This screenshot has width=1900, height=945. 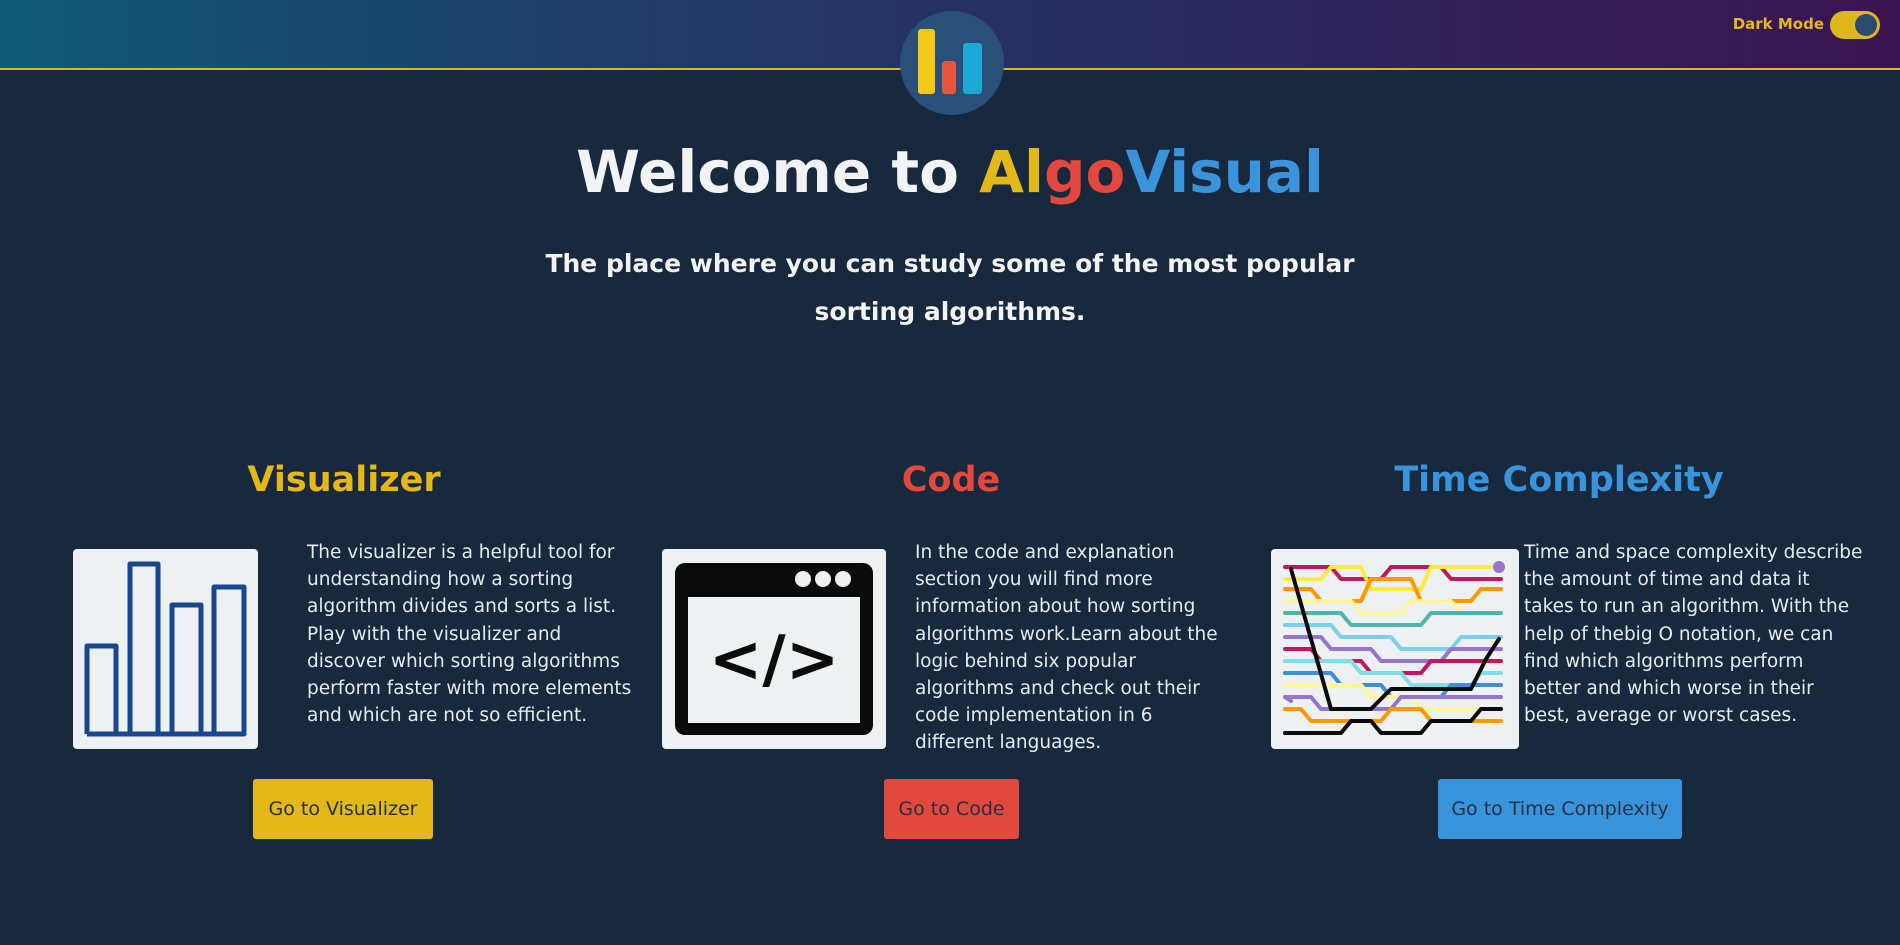 I want to click on brand-part-al: Al, so click(x=1011, y=172).